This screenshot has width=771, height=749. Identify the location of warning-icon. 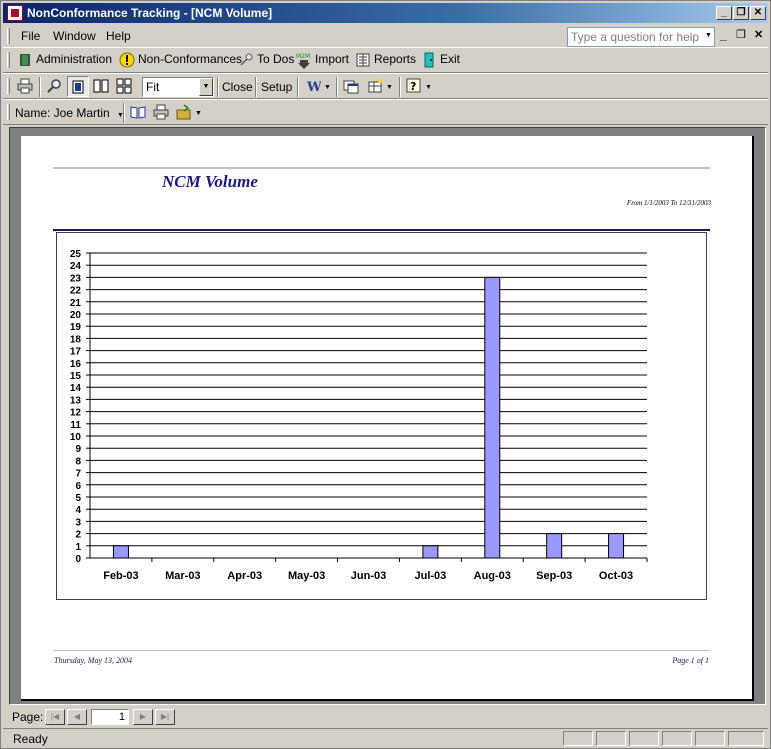
(127, 60).